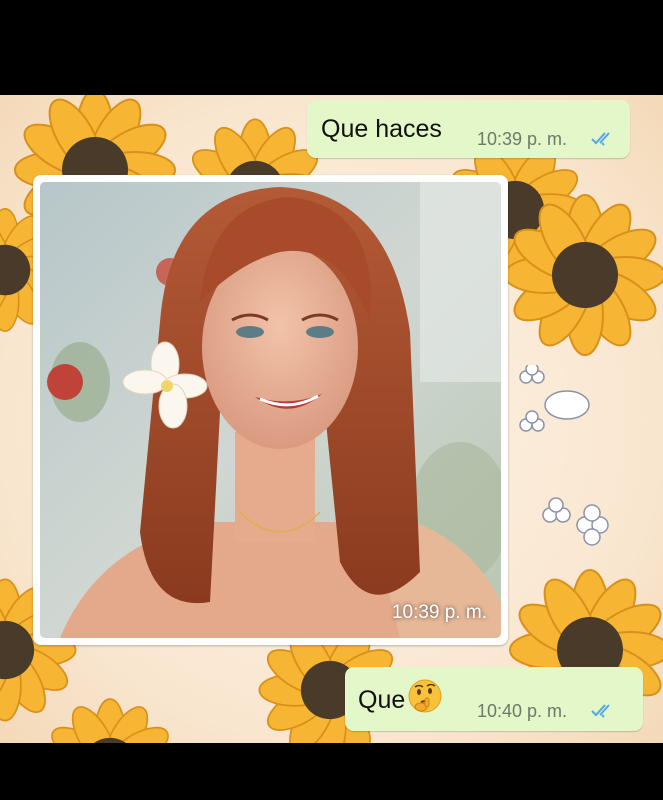 This screenshot has height=800, width=663. I want to click on message-text: Que haces, so click(381, 129).